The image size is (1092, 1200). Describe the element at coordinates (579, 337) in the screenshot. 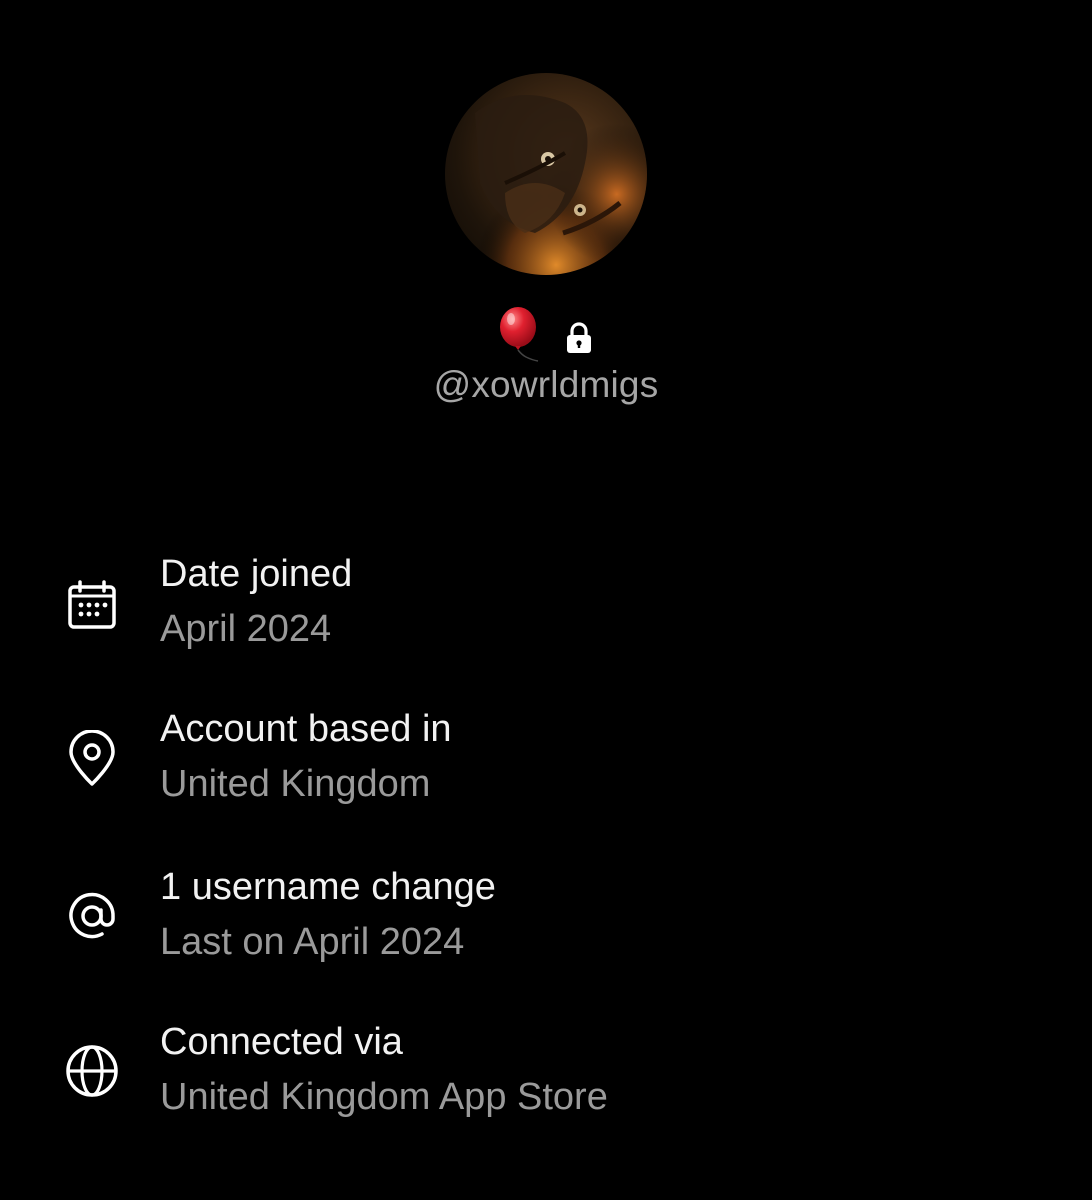

I see `lock-icon` at that location.